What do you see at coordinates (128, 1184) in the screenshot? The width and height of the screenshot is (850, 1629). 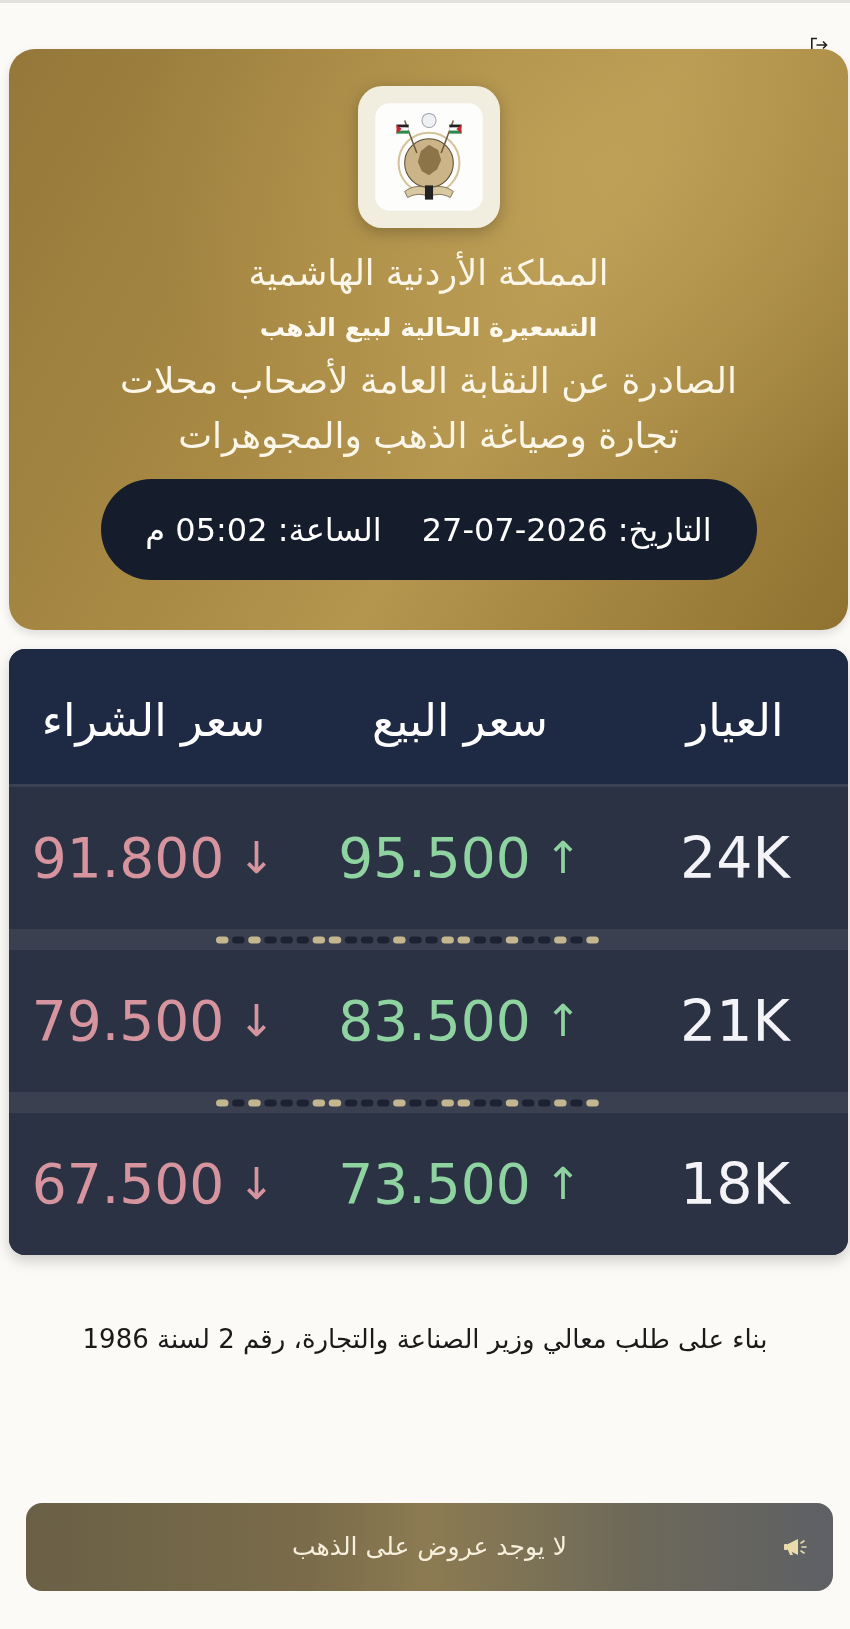 I see `buy-price: 67.500` at bounding box center [128, 1184].